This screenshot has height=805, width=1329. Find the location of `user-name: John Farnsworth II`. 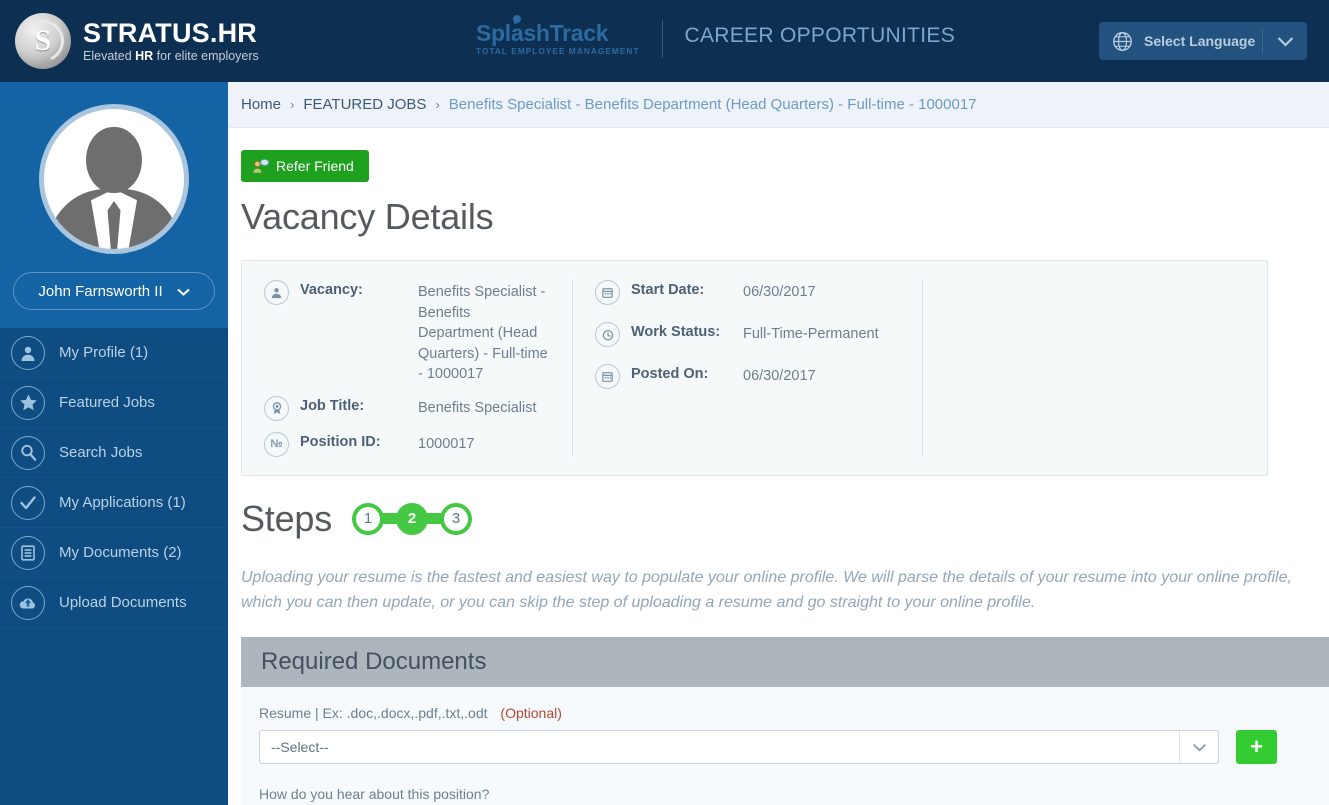

user-name: John Farnsworth II is located at coordinates (100, 291).